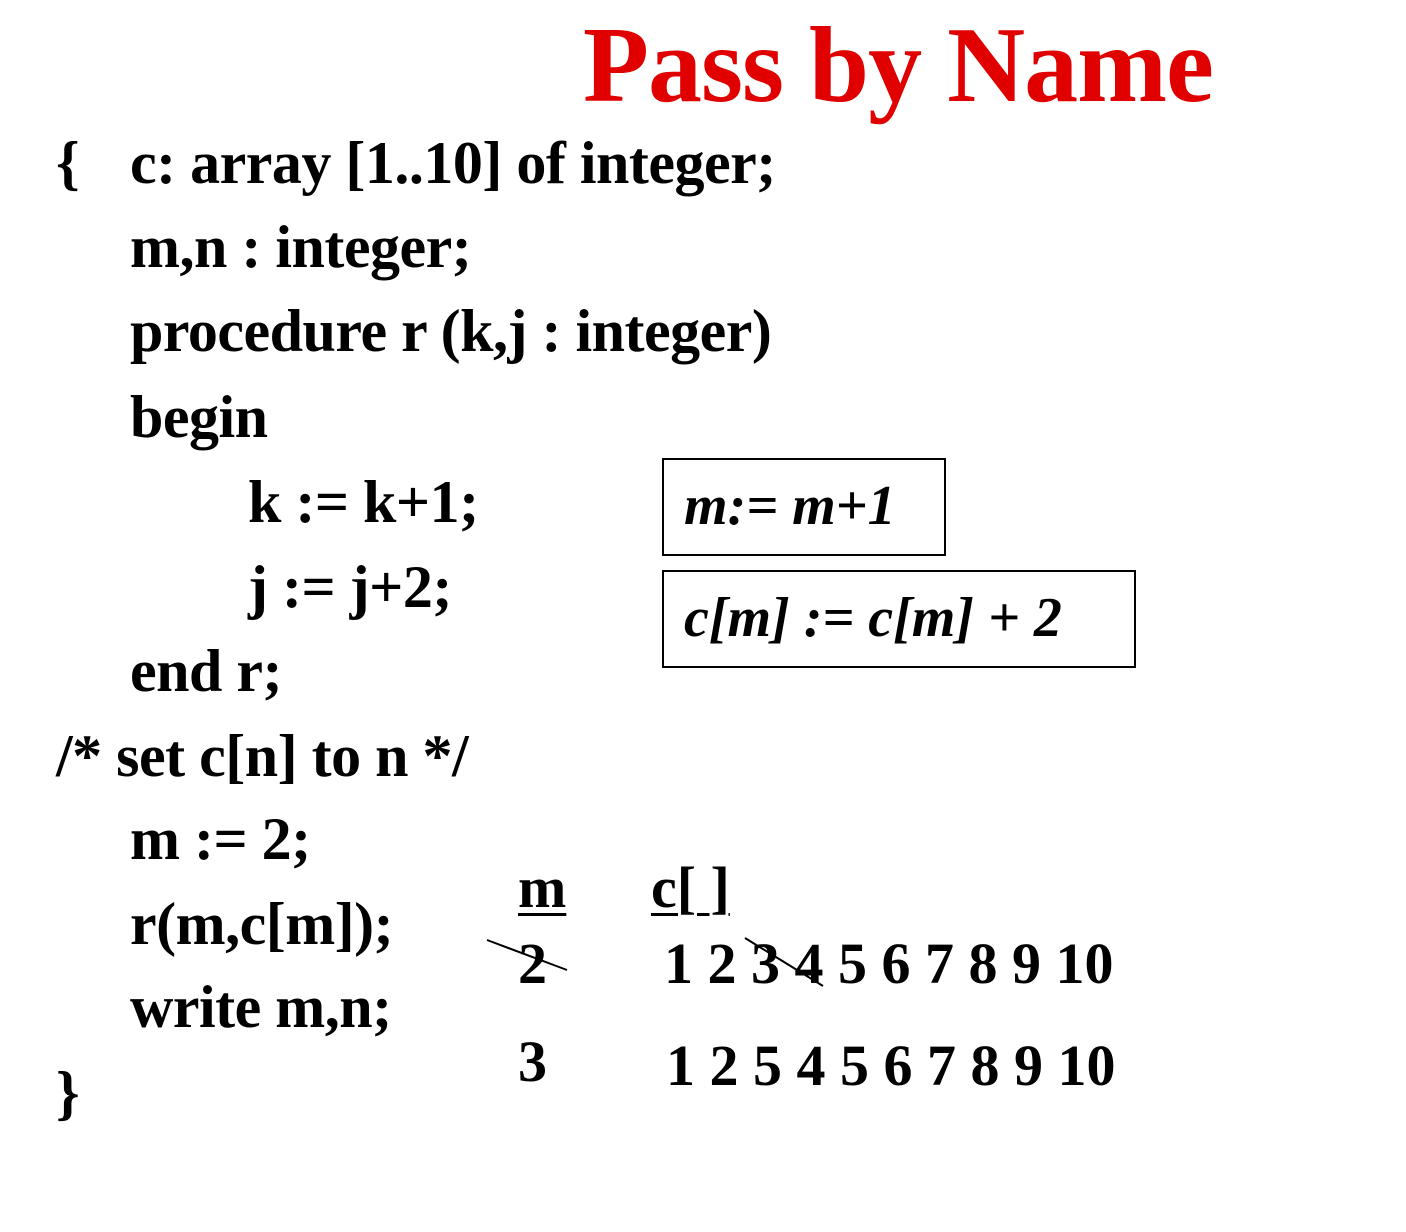 Image resolution: width=1406 pixels, height=1232 pixels. Describe the element at coordinates (350, 587) in the screenshot. I see `code-line-6: j := j+2;` at that location.